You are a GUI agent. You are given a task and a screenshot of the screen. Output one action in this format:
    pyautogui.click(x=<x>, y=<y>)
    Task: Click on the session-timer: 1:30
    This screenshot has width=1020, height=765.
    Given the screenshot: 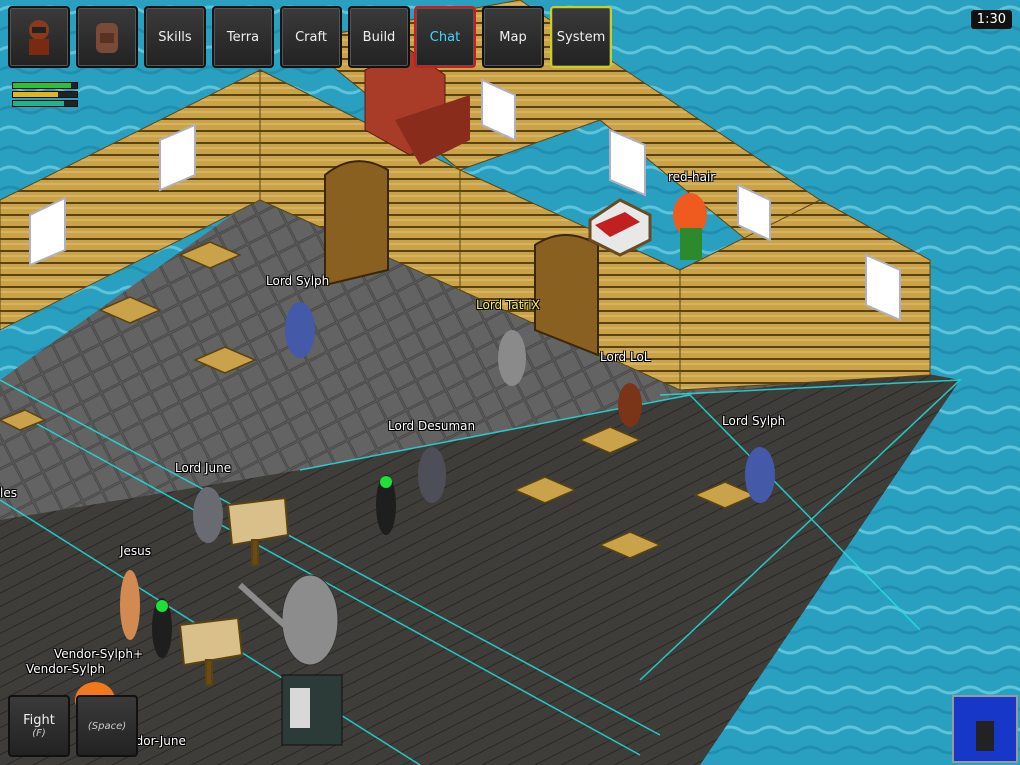 What is the action you would take?
    pyautogui.click(x=991, y=19)
    